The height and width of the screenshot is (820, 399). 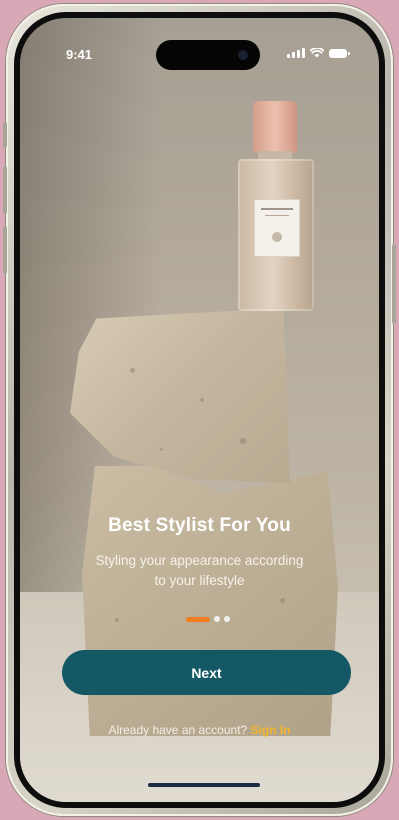 I want to click on dynamic-island, so click(x=208, y=55).